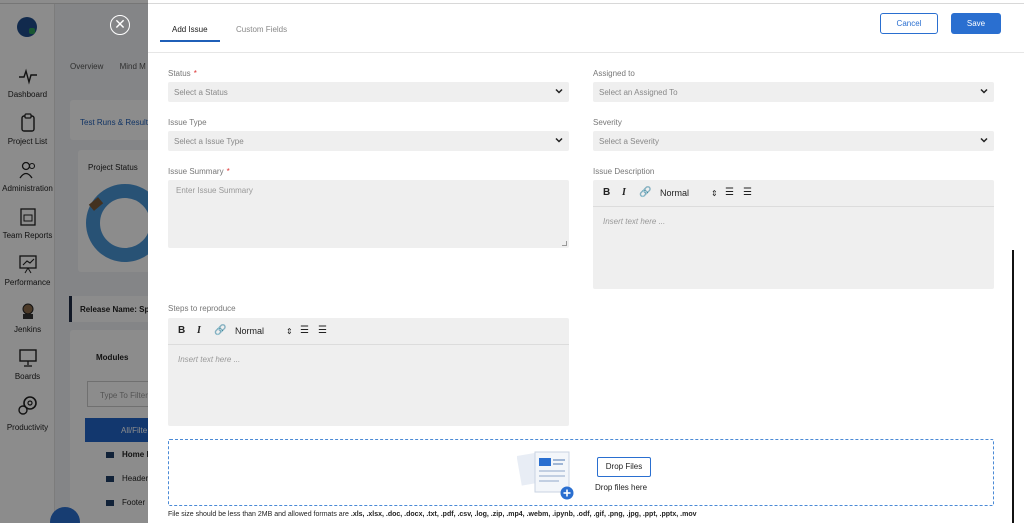 The height and width of the screenshot is (523, 1024). What do you see at coordinates (909, 23) in the screenshot?
I see `cancel-button: Cancel` at bounding box center [909, 23].